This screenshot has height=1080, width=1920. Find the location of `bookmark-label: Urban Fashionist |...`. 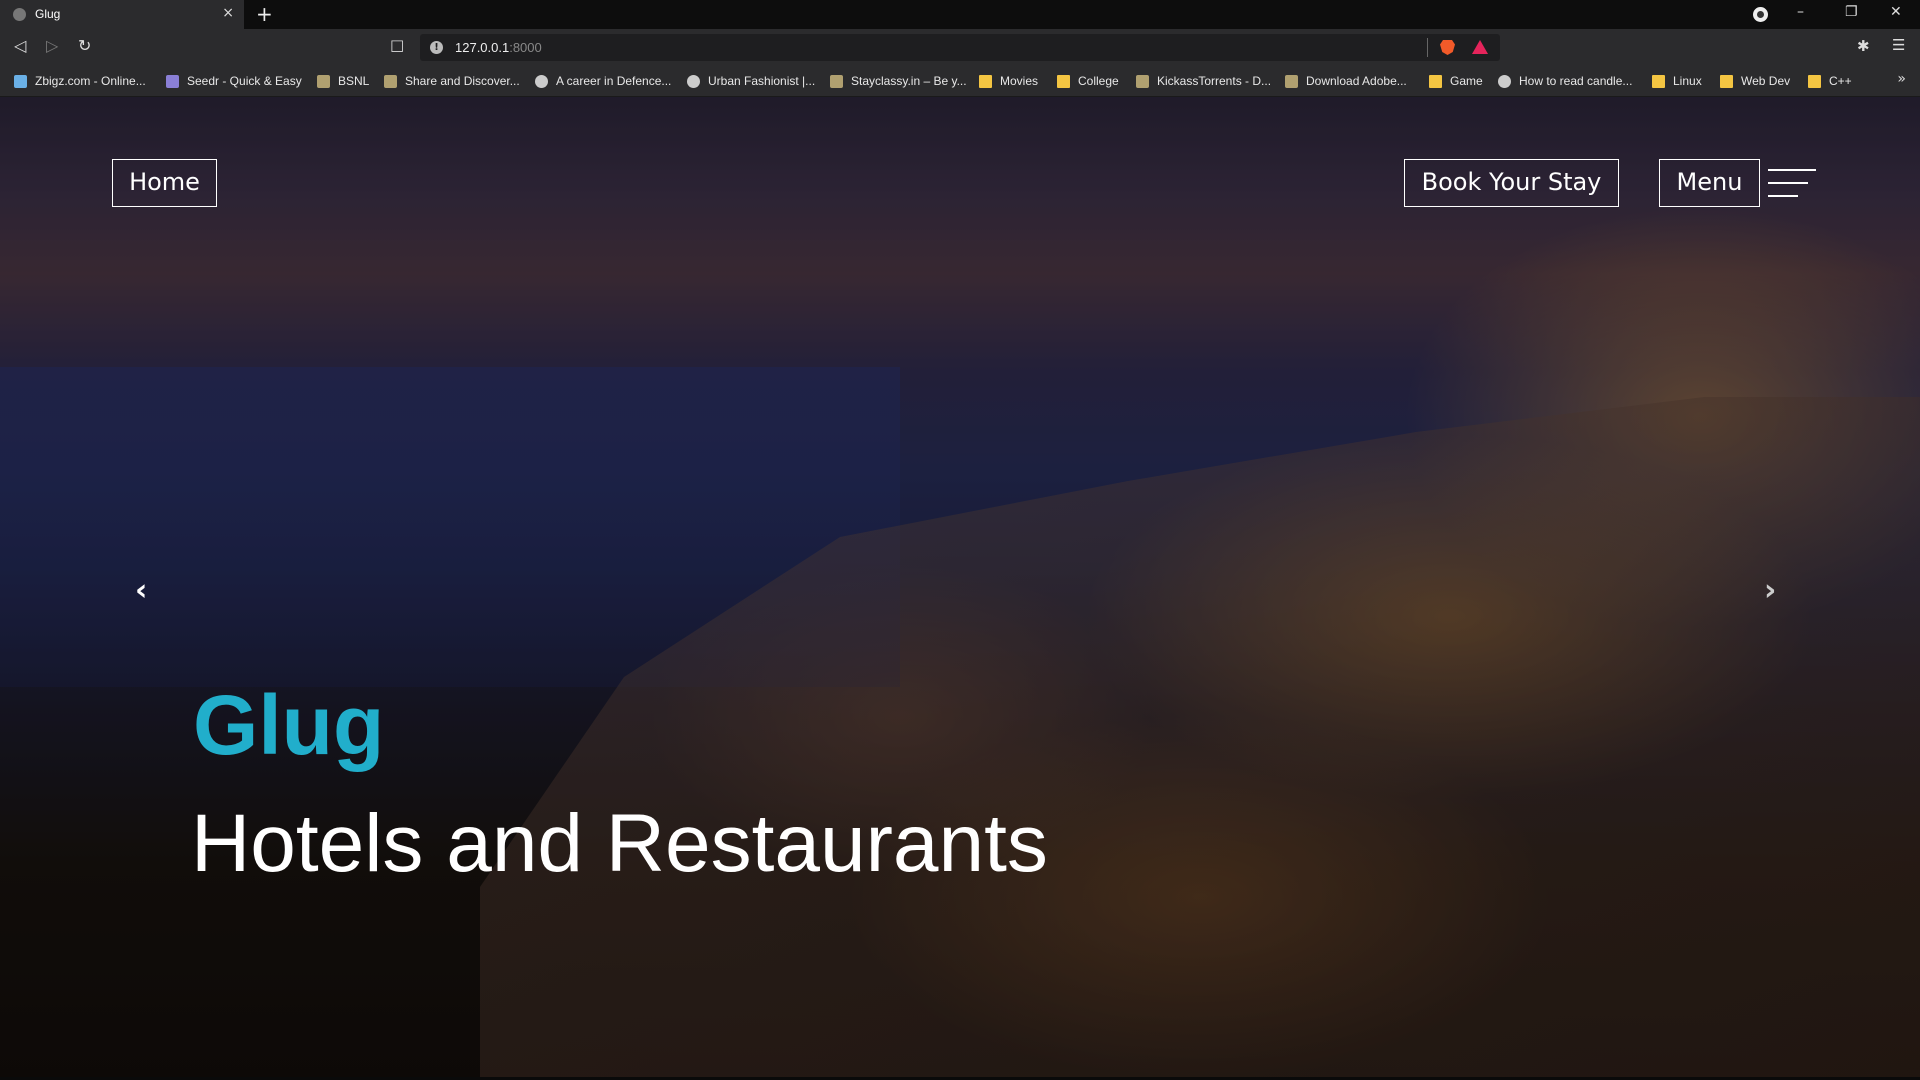

bookmark-label: Urban Fashionist |... is located at coordinates (762, 81).